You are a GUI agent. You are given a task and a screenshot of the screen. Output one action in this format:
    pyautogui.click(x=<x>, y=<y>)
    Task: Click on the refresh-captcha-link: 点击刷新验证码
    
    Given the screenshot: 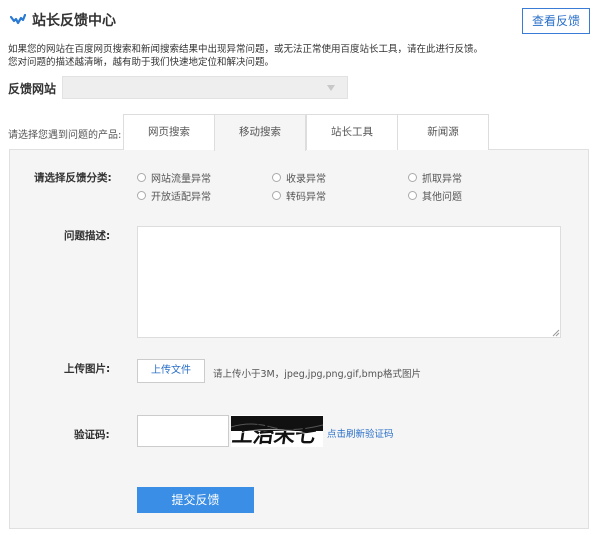 What is the action you would take?
    pyautogui.click(x=360, y=433)
    